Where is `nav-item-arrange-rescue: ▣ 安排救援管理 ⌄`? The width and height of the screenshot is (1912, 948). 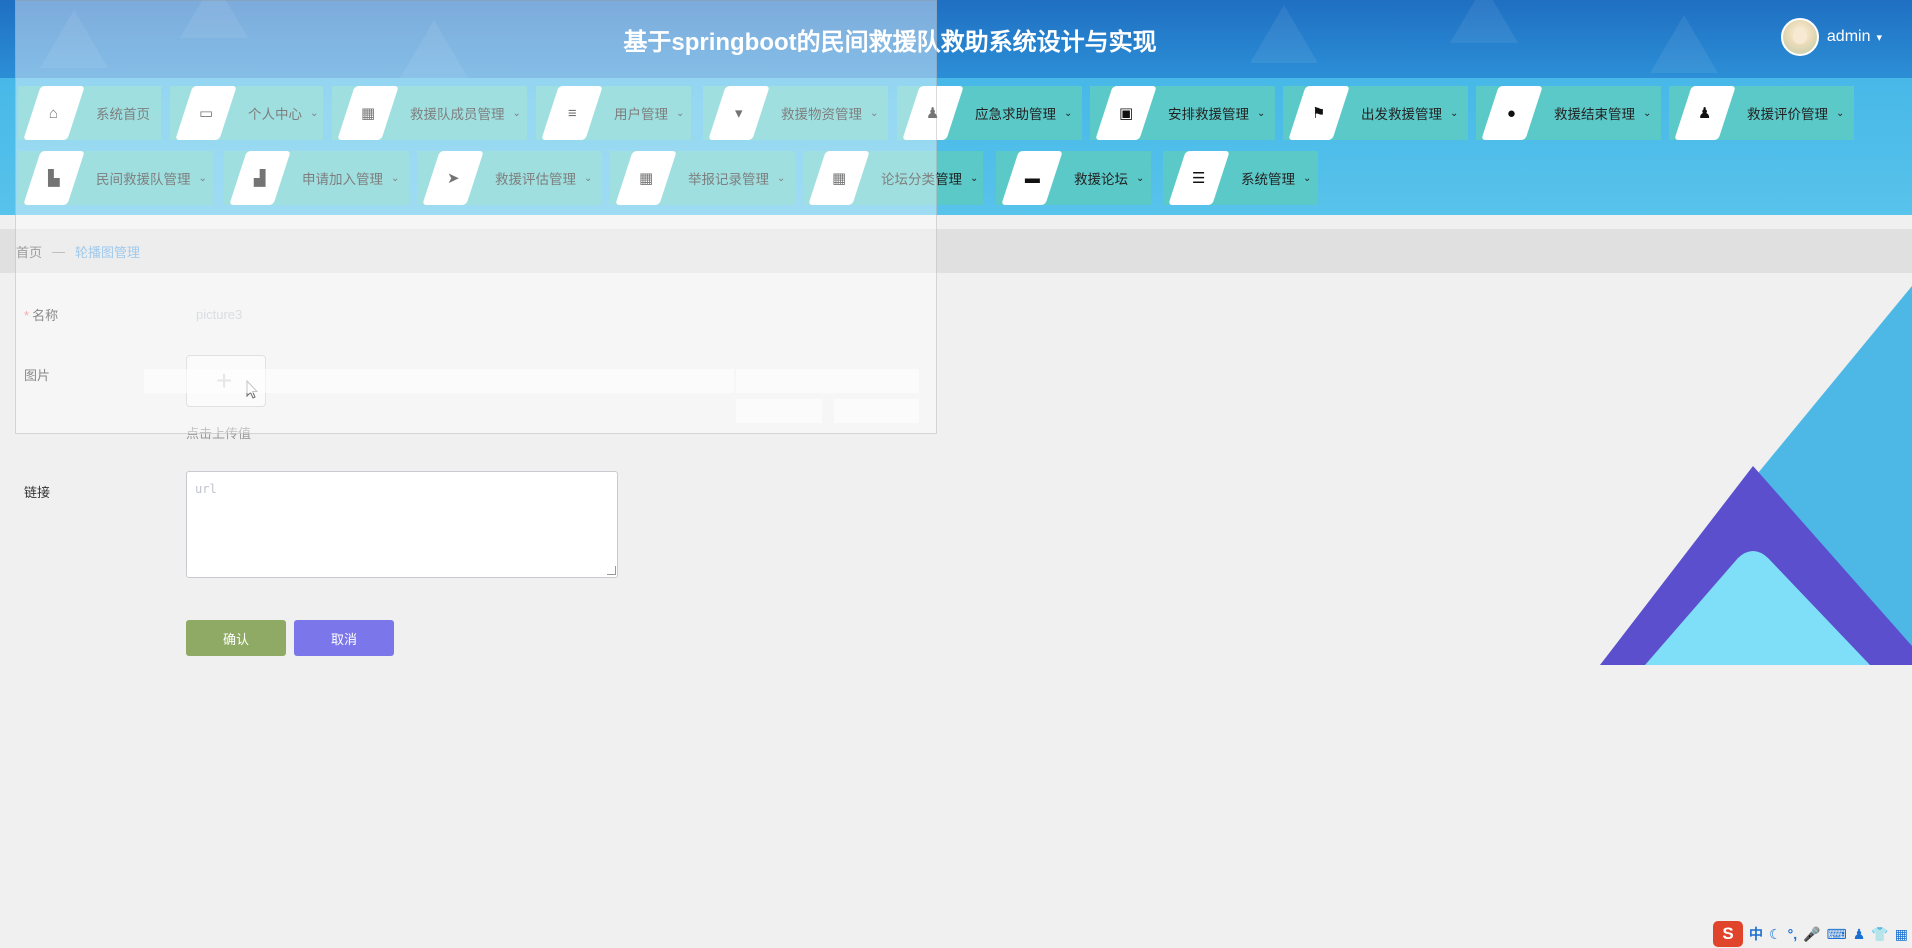 nav-item-arrange-rescue: ▣ 安排救援管理 ⌄ is located at coordinates (1182, 113).